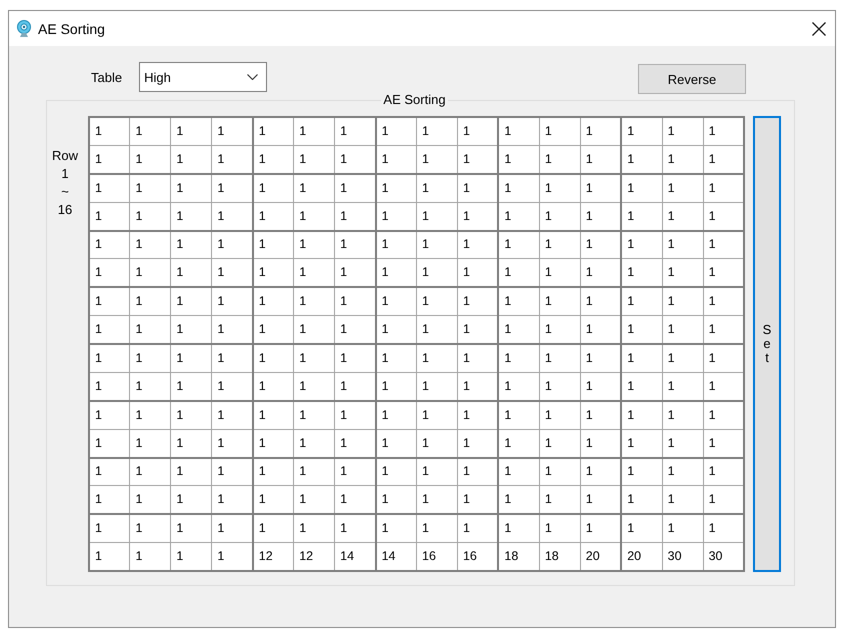 This screenshot has height=637, width=842. What do you see at coordinates (692, 79) in the screenshot?
I see `reverse-button: Reverse` at bounding box center [692, 79].